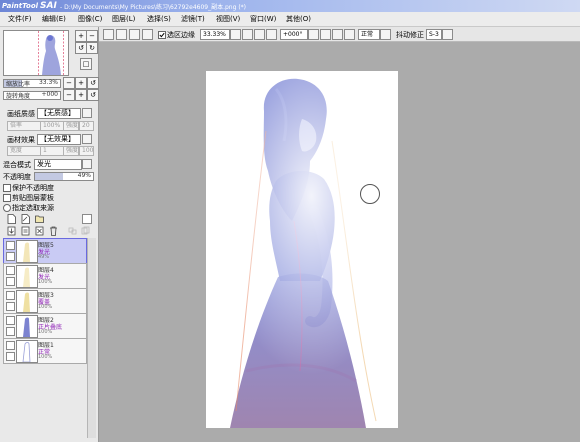 Image resolution: width=580 pixels, height=442 pixels. What do you see at coordinates (24, 151) in the screenshot?
I see `effect-width-field: 宽度` at bounding box center [24, 151].